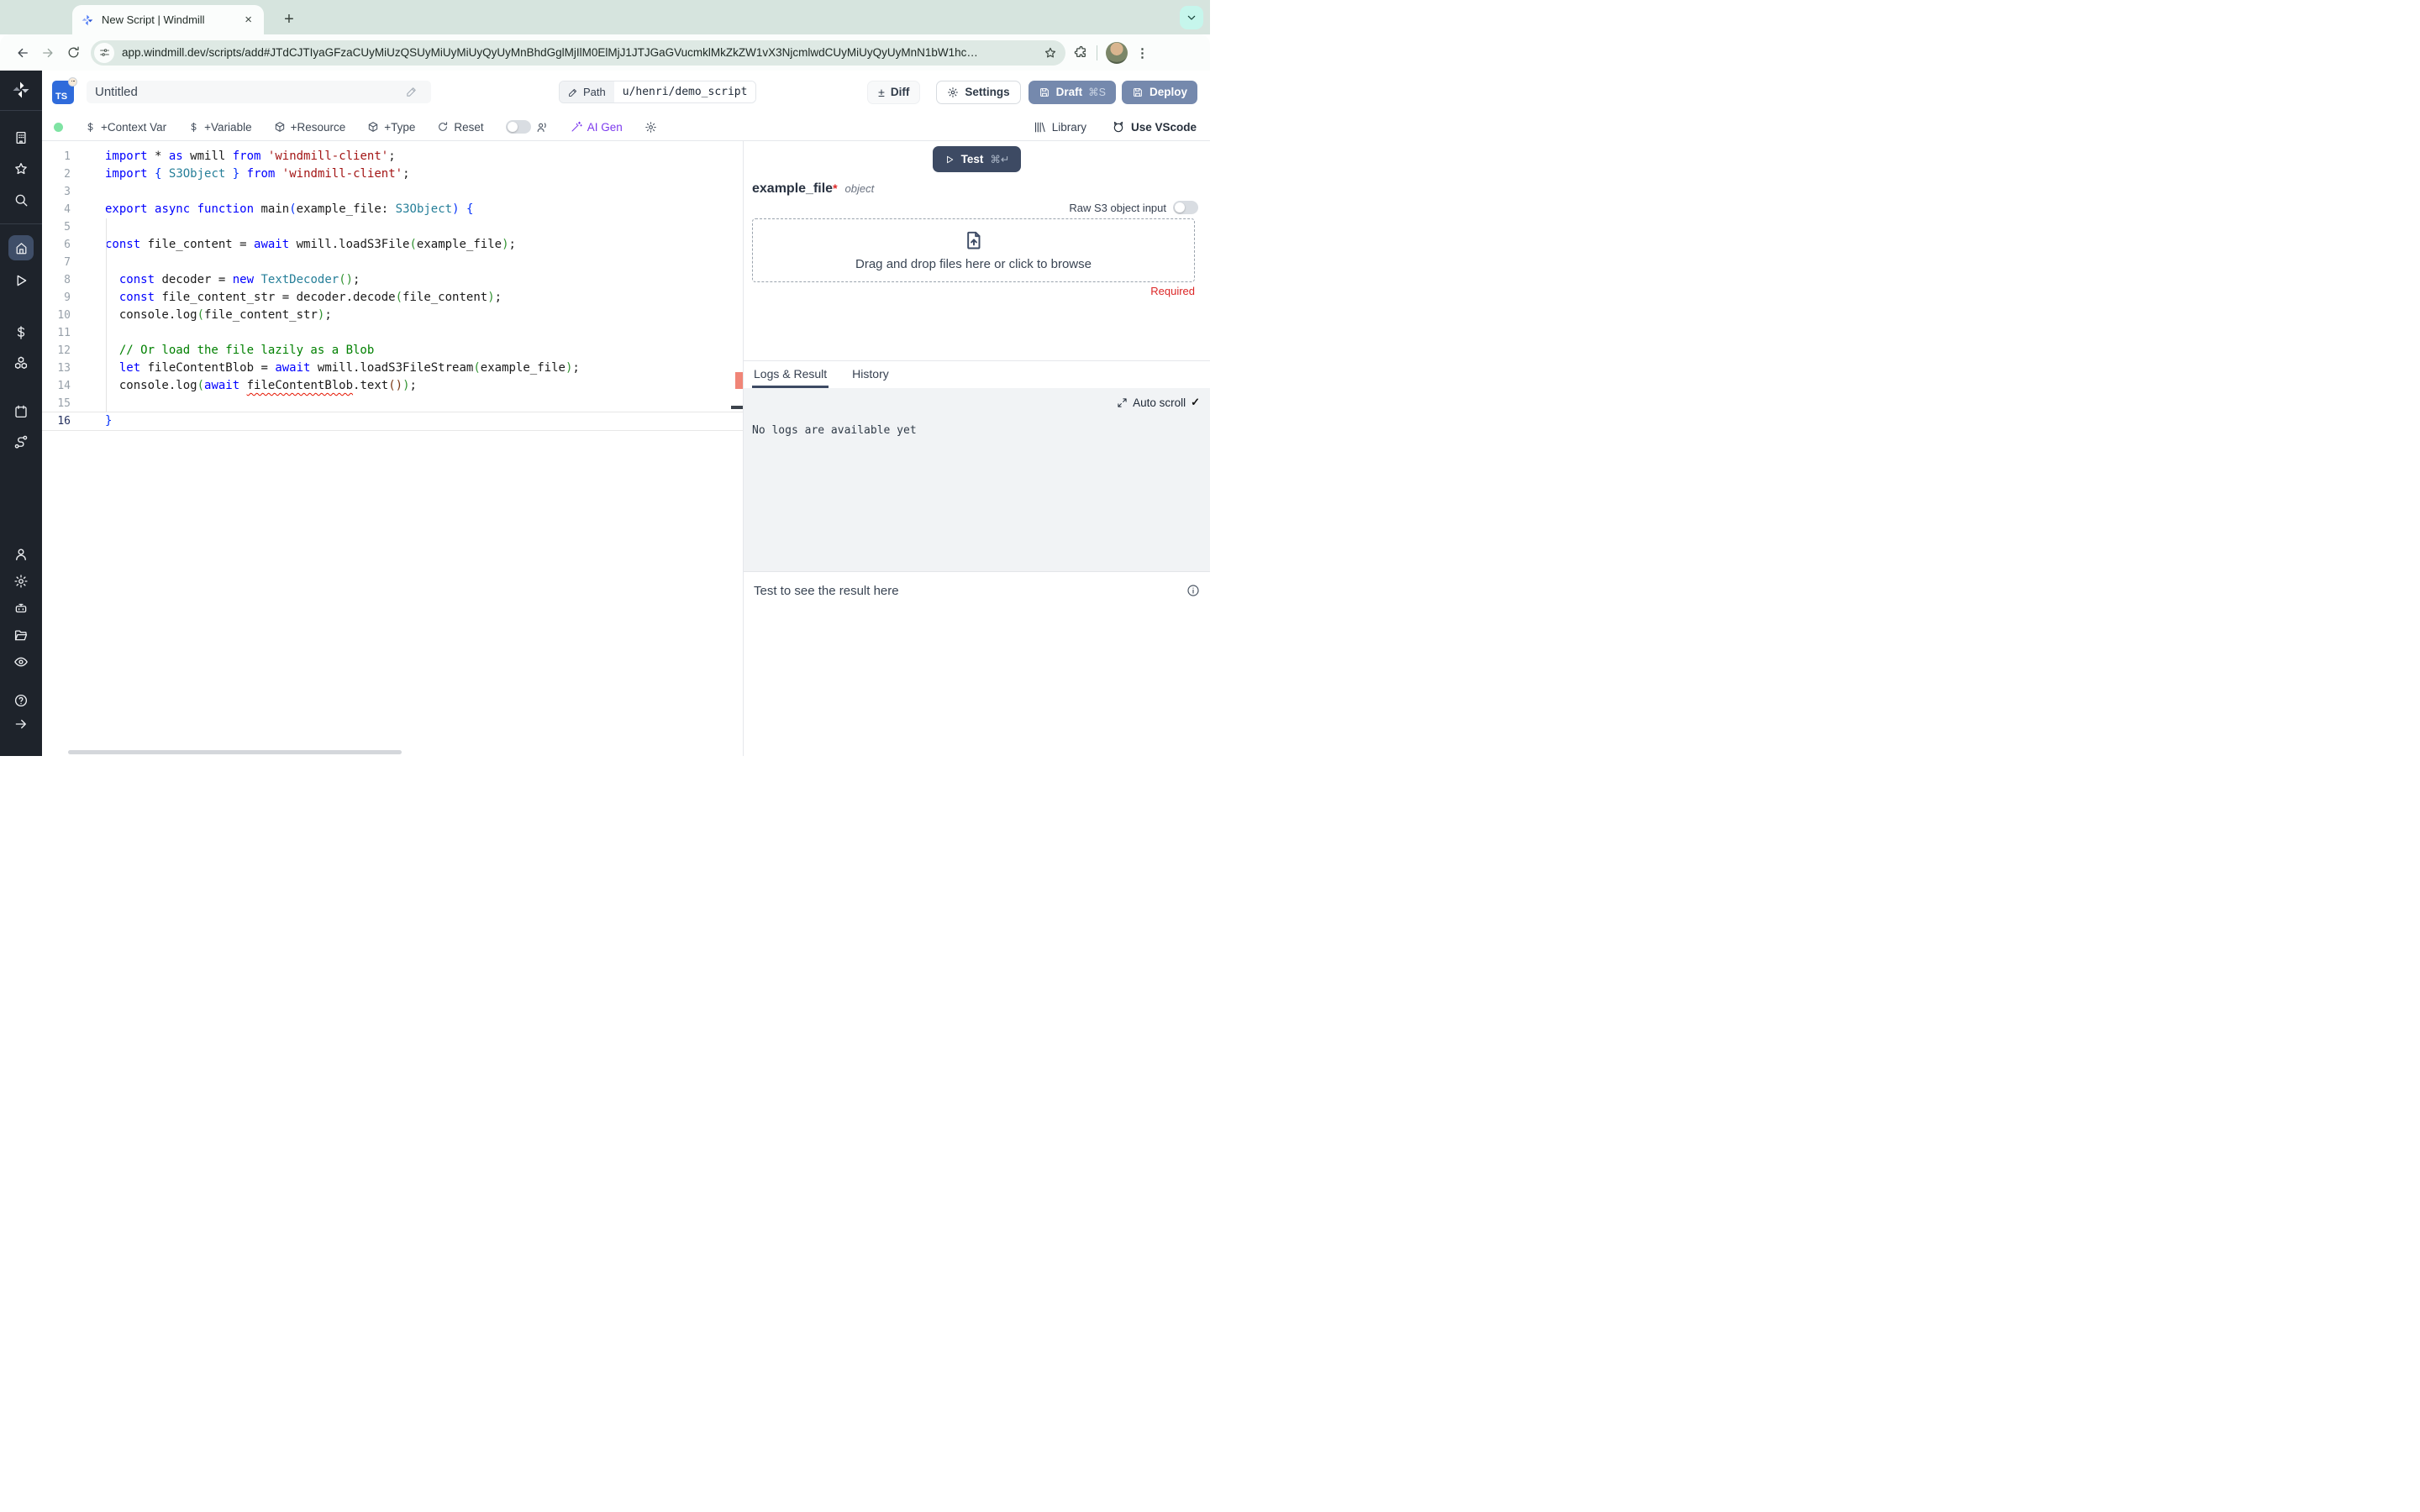  Describe the element at coordinates (391, 127) in the screenshot. I see `add-type-button: +Type` at that location.